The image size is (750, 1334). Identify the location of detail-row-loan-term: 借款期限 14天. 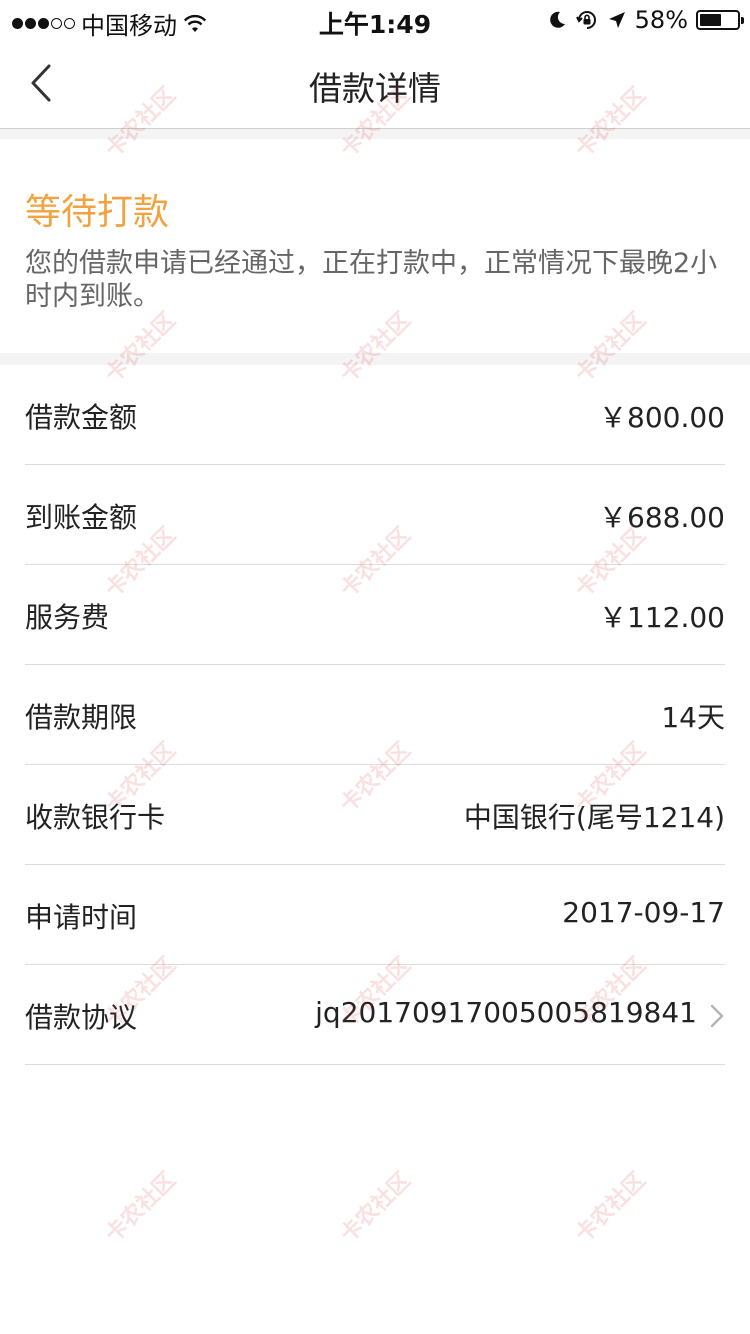
(375, 715).